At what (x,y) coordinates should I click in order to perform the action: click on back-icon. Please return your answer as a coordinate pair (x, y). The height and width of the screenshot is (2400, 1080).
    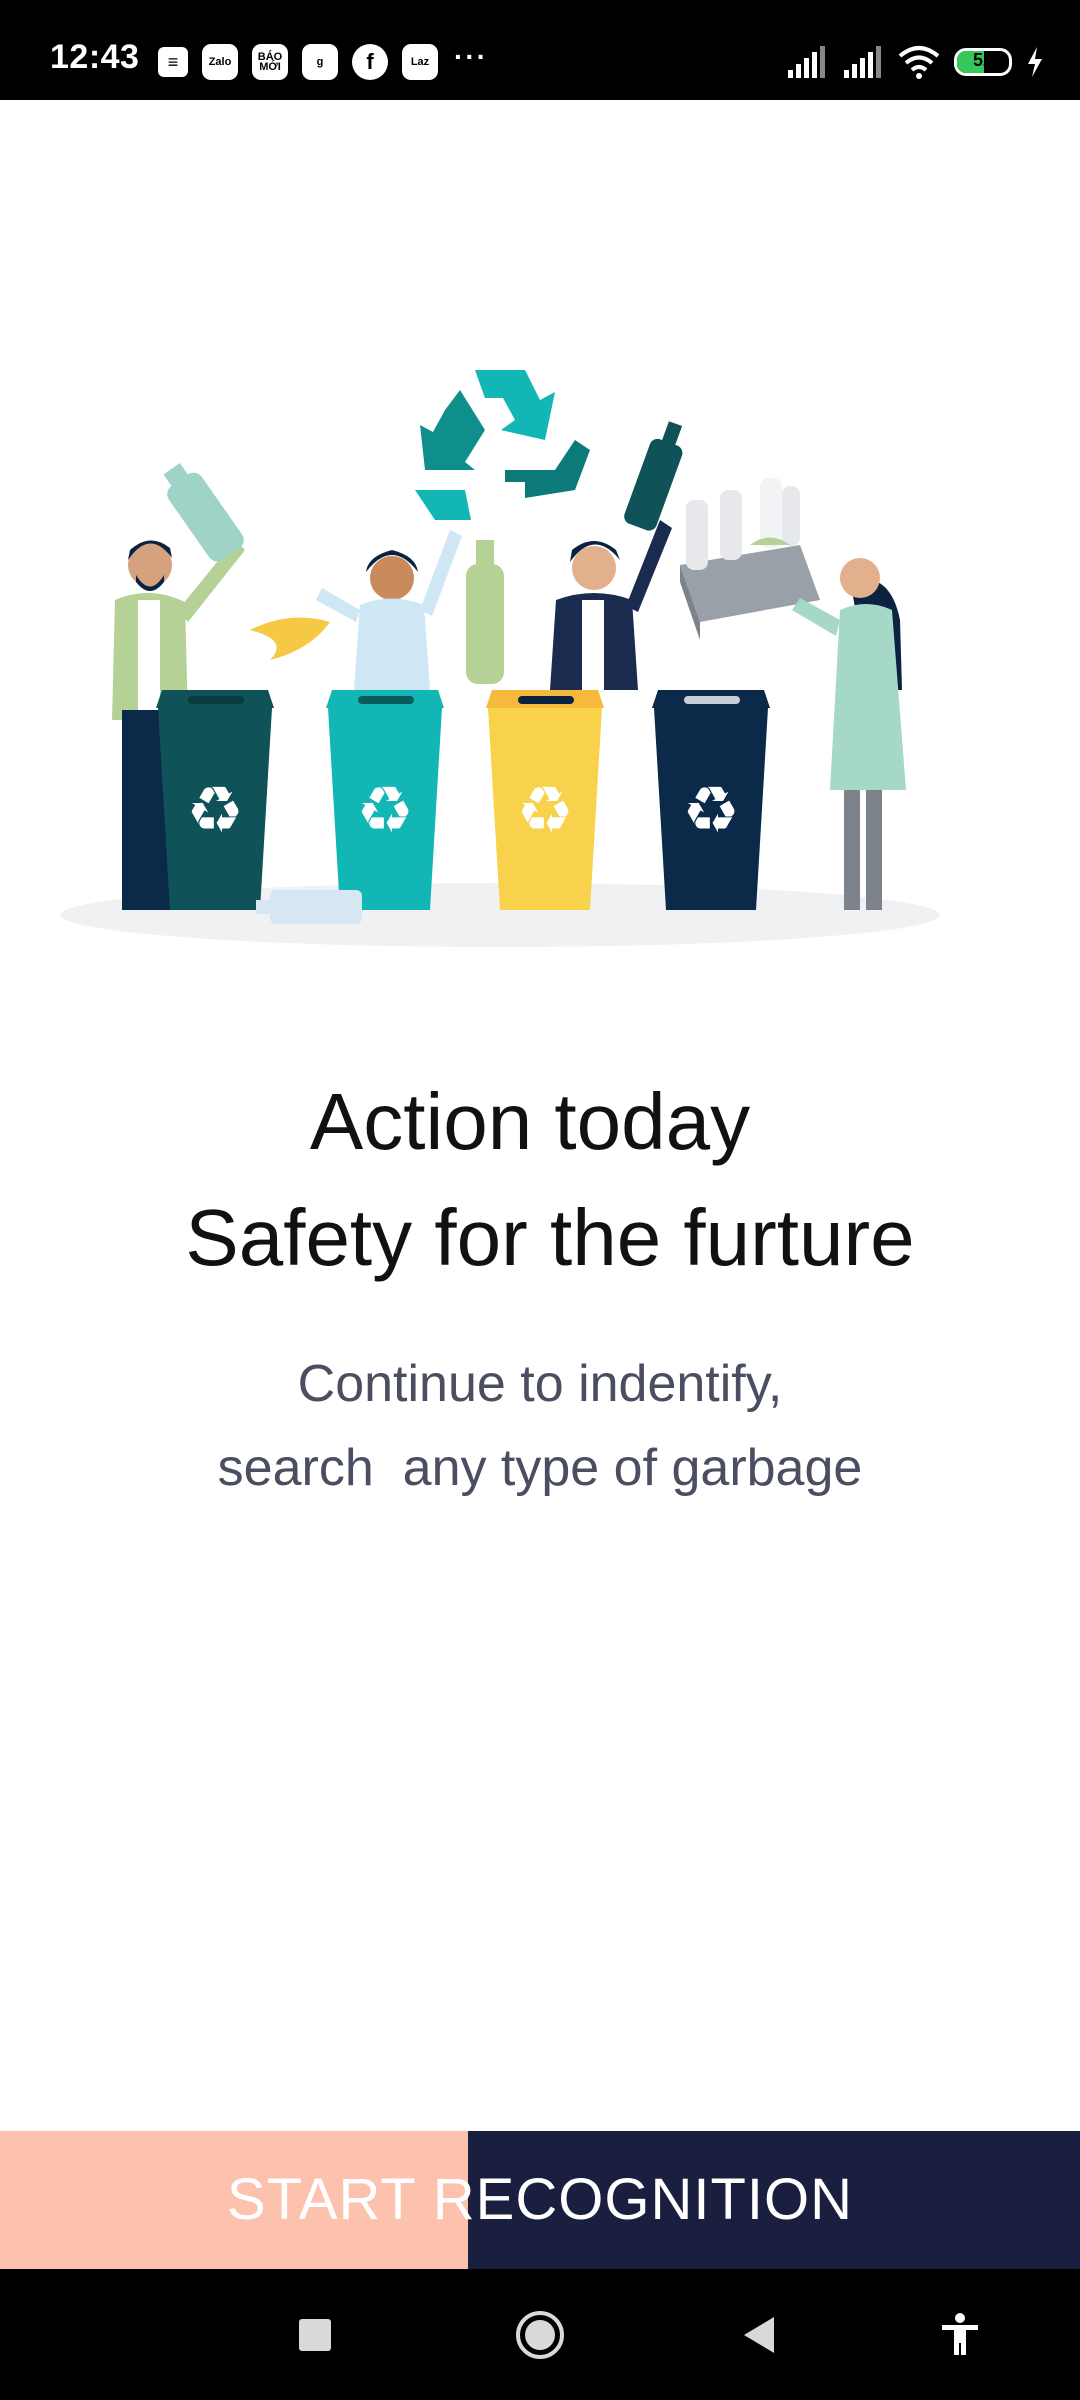
    Looking at the image, I should click on (759, 2334).